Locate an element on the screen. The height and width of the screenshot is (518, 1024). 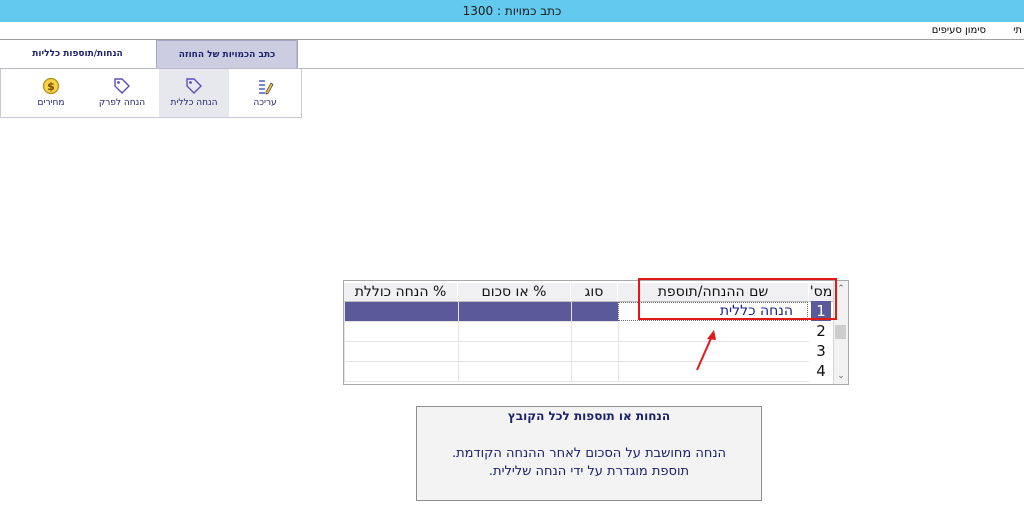
general-discount-button: הנחה כללית is located at coordinates (194, 93).